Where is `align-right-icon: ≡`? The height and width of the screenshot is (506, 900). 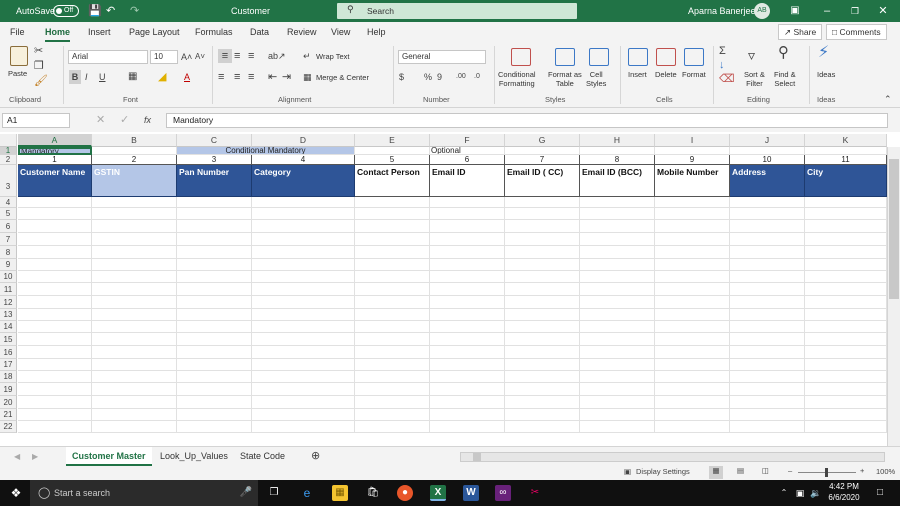
align-right-icon: ≡ is located at coordinates (251, 77).